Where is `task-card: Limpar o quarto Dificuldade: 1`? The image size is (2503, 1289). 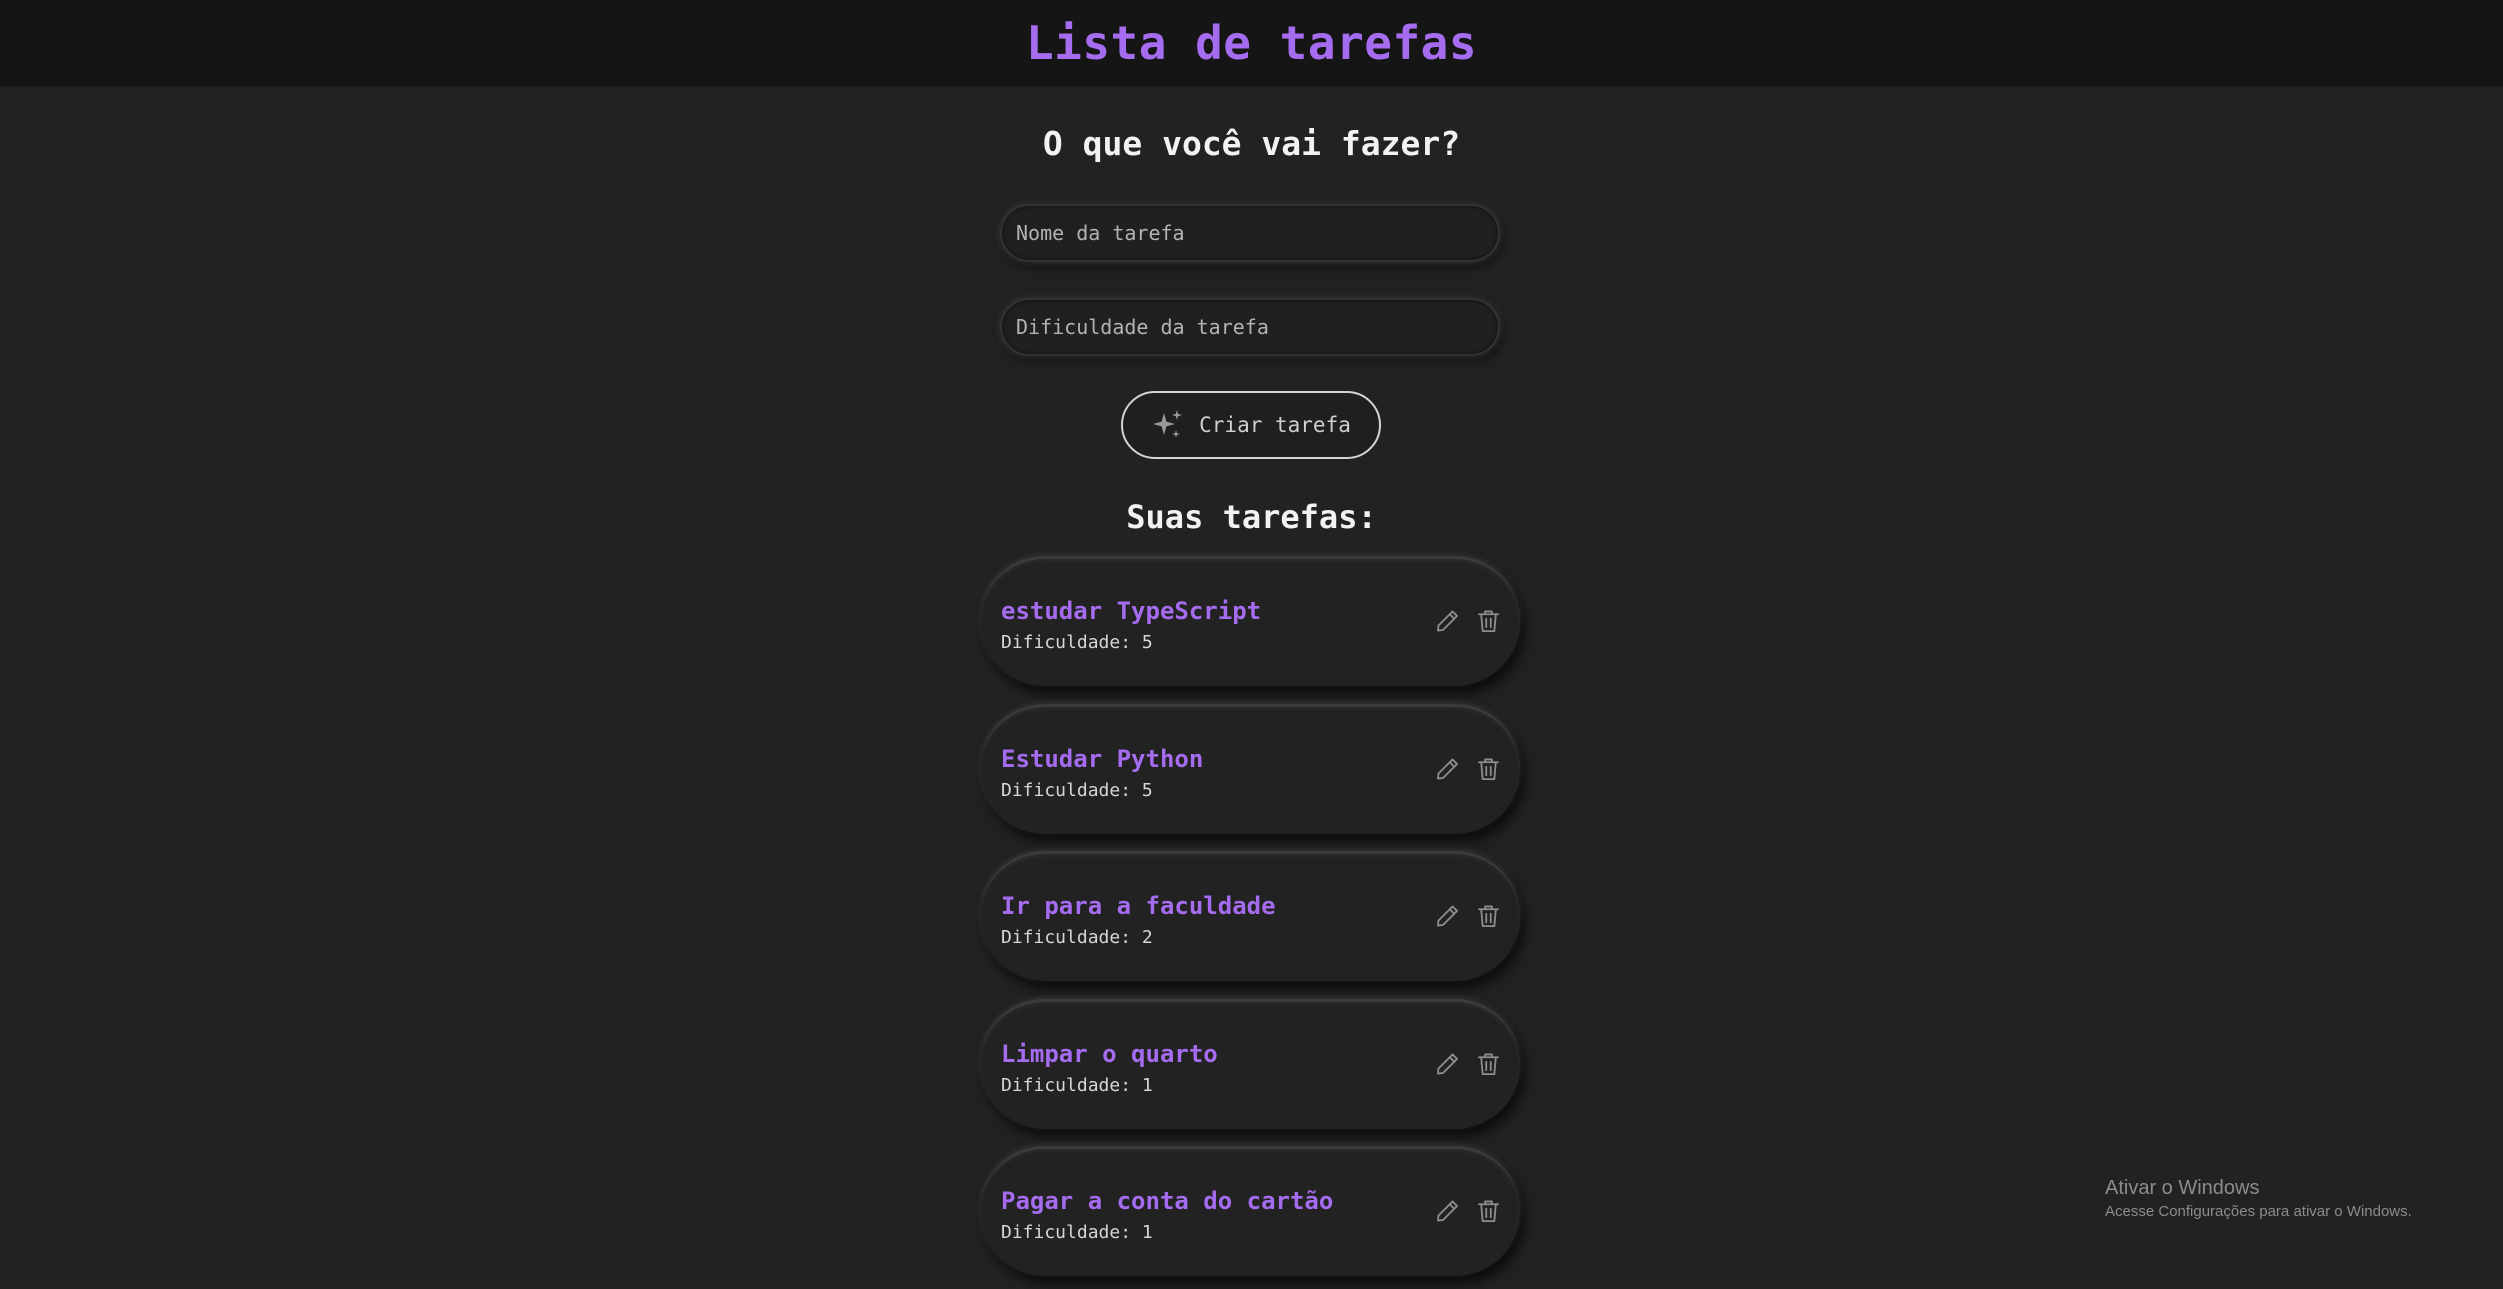
task-card: Limpar o quarto Dificuldade: 1 is located at coordinates (1250, 1063).